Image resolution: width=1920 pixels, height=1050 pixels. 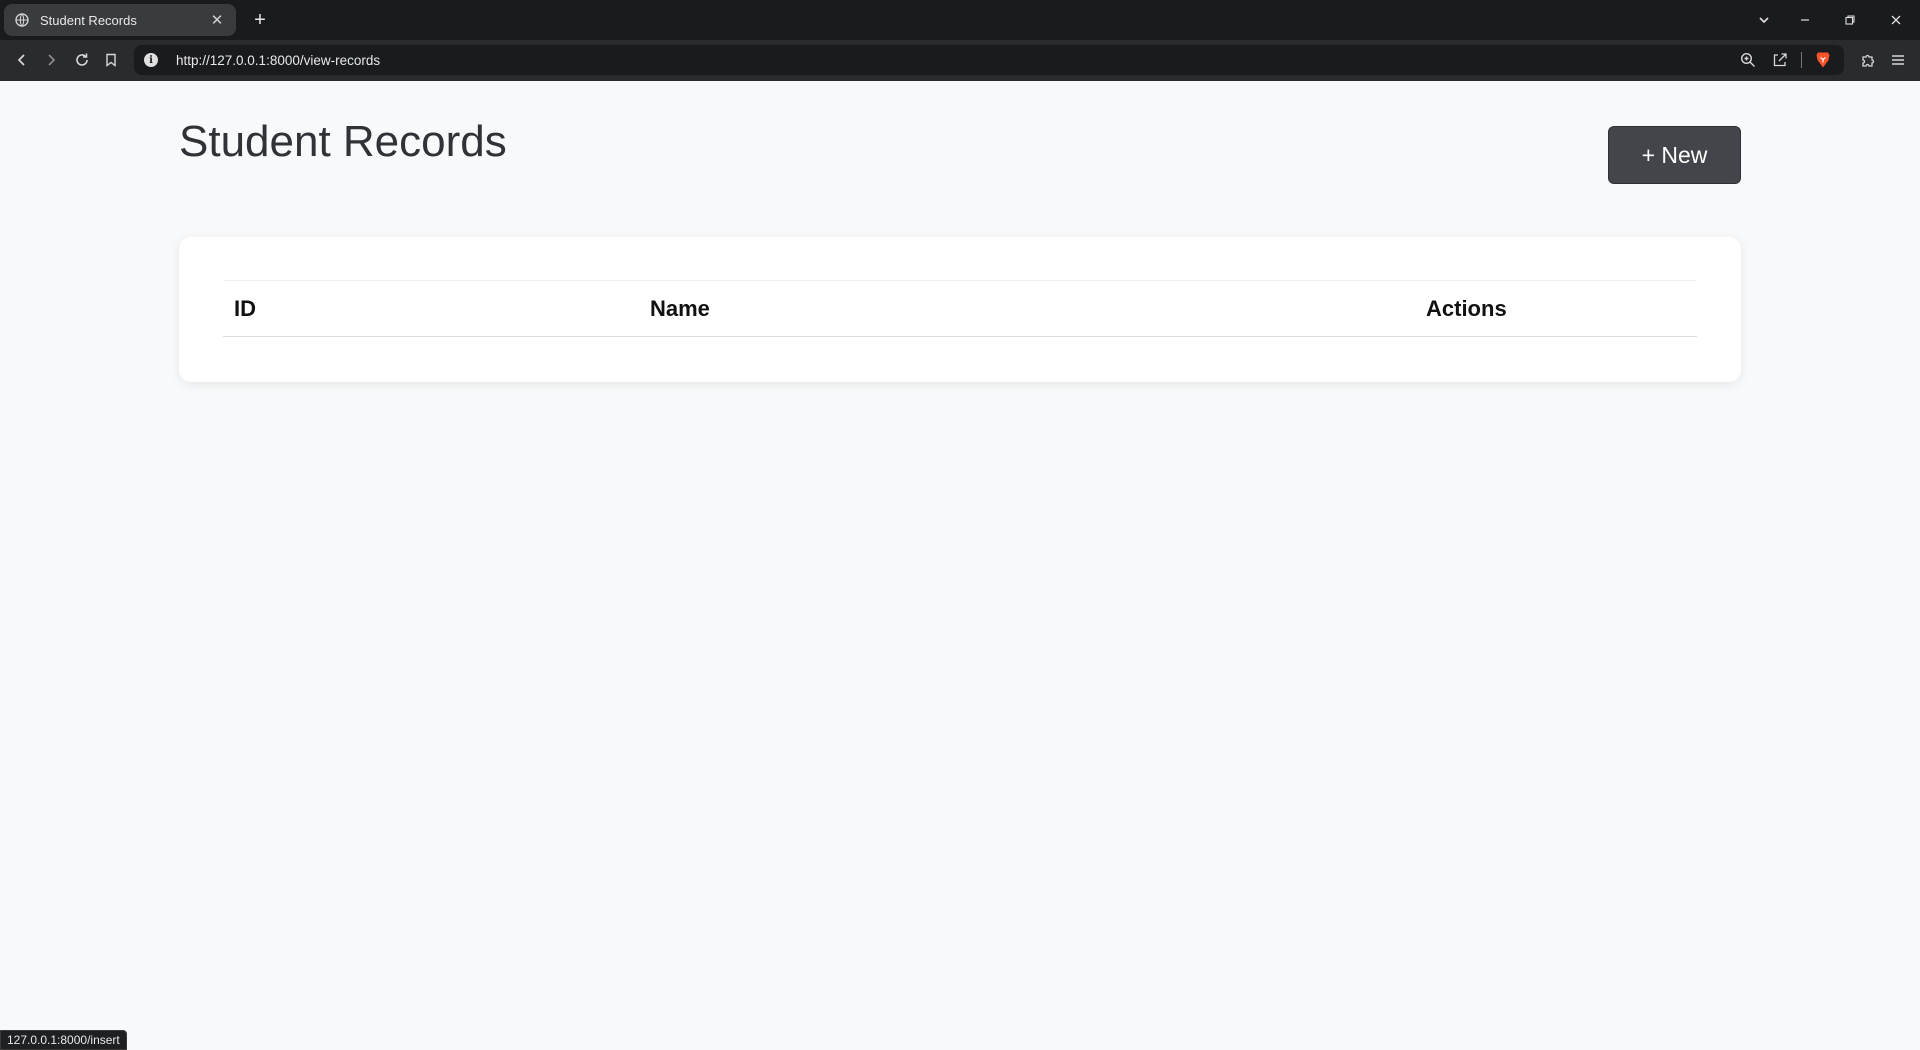 What do you see at coordinates (1674, 155) in the screenshot?
I see `new-record-button: + New` at bounding box center [1674, 155].